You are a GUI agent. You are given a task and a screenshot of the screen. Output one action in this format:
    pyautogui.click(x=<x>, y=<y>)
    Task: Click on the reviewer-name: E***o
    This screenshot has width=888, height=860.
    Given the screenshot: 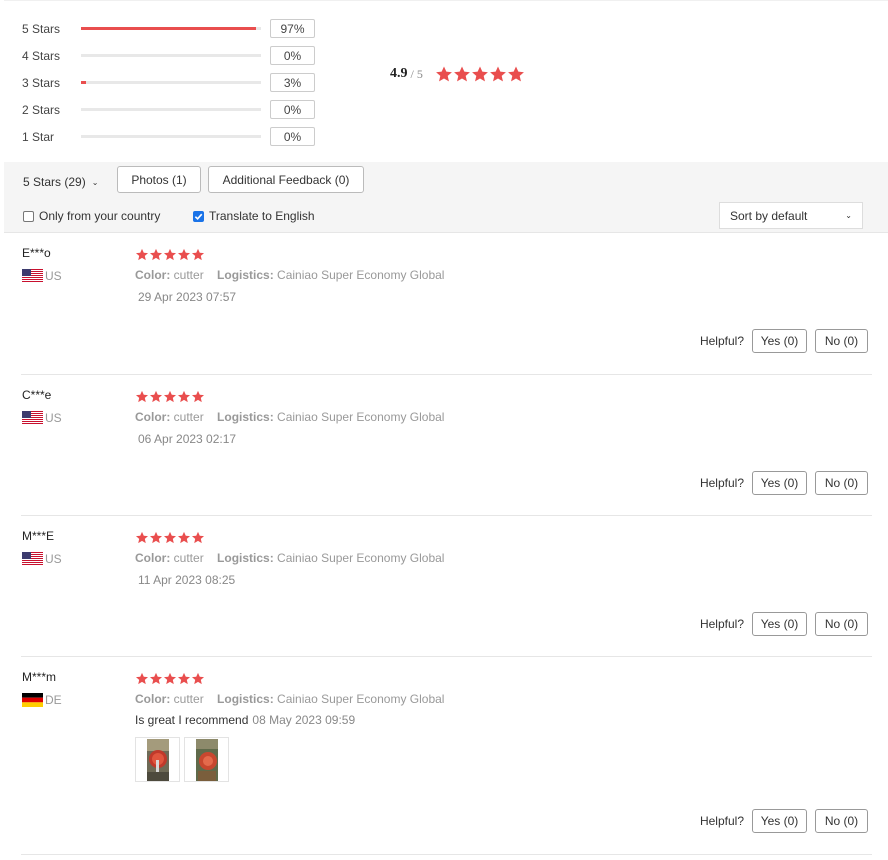 What is the action you would take?
    pyautogui.click(x=36, y=253)
    